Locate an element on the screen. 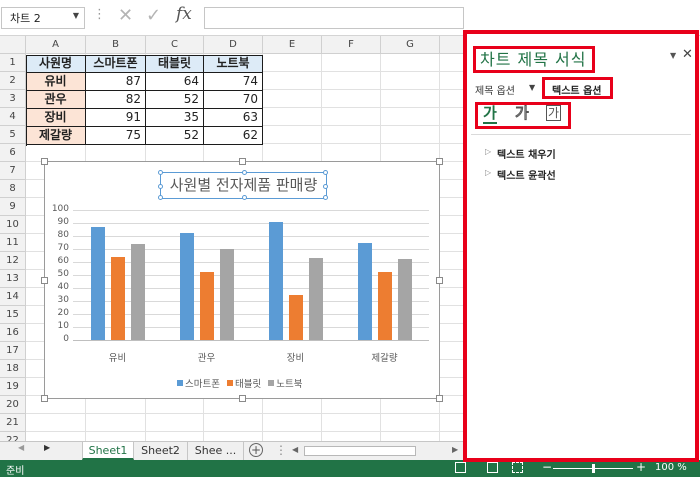  select-all-corner is located at coordinates (13, 45).